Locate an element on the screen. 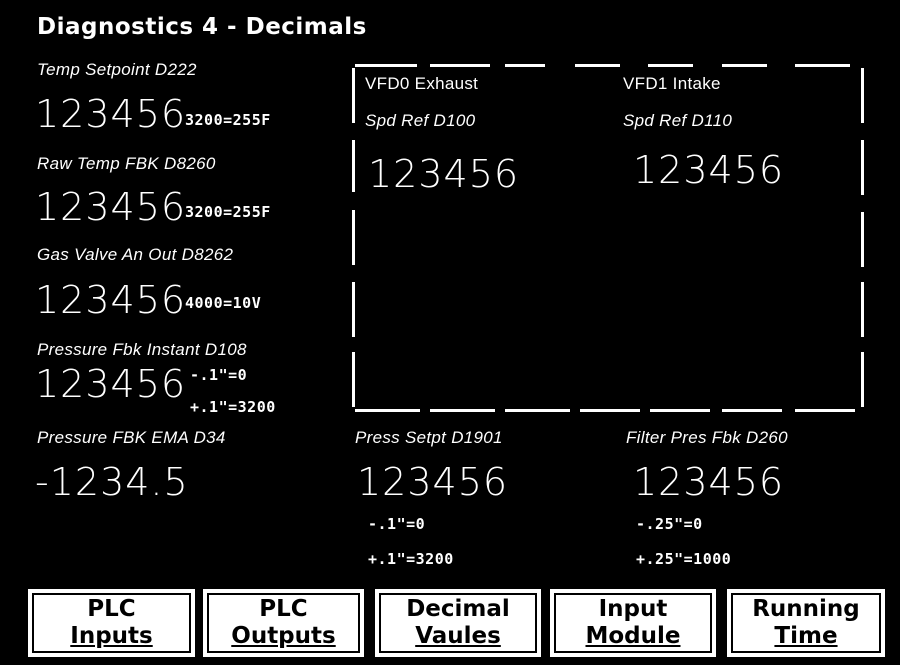 The width and height of the screenshot is (900, 665). gas-valve-value: 123456 is located at coordinates (111, 300).